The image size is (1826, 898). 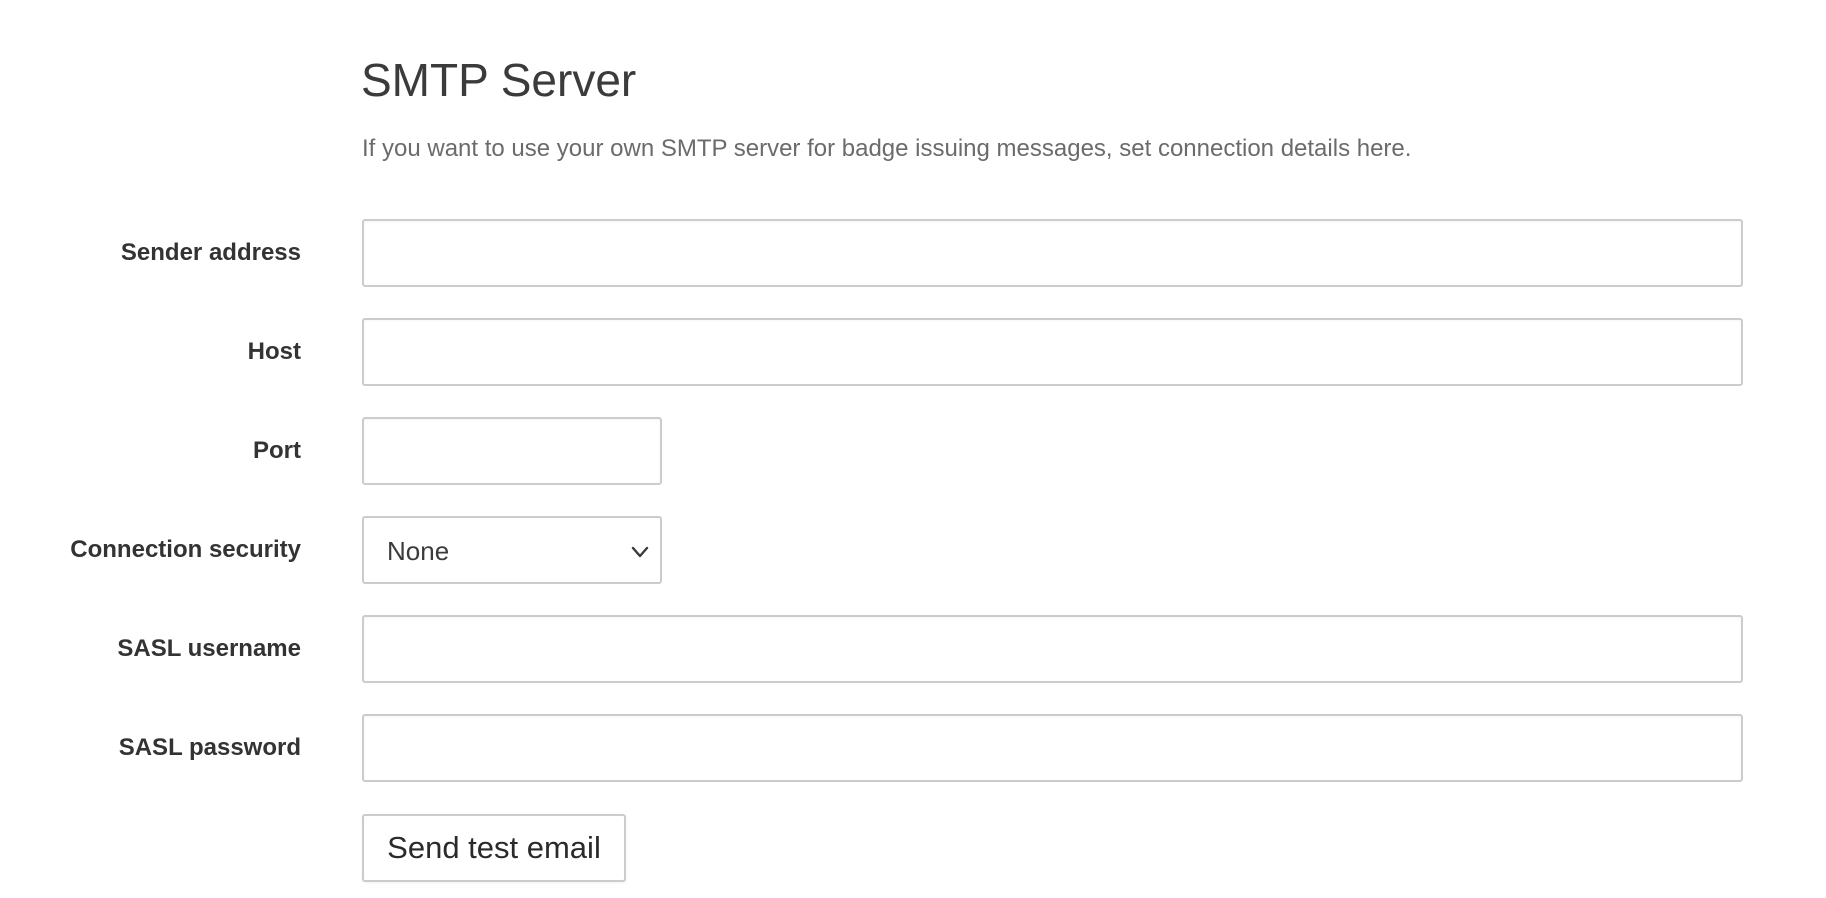 I want to click on sasl-password-row: SASL password, so click(x=913, y=748).